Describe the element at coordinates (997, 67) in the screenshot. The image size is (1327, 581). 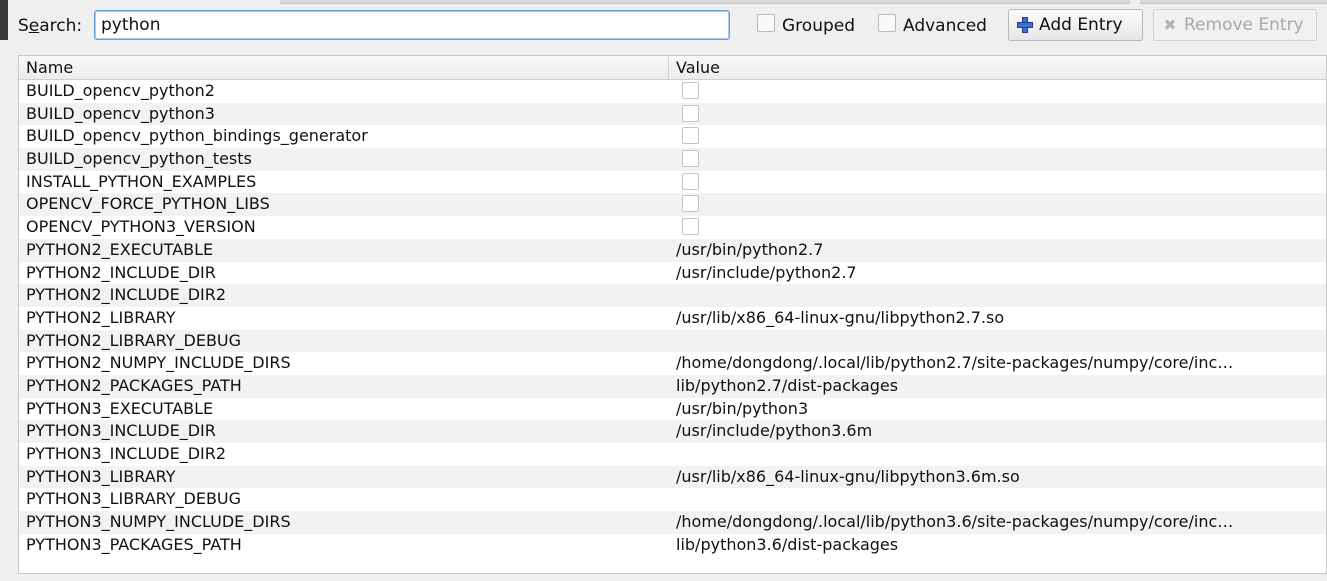
I see `column-header-value: Value` at that location.